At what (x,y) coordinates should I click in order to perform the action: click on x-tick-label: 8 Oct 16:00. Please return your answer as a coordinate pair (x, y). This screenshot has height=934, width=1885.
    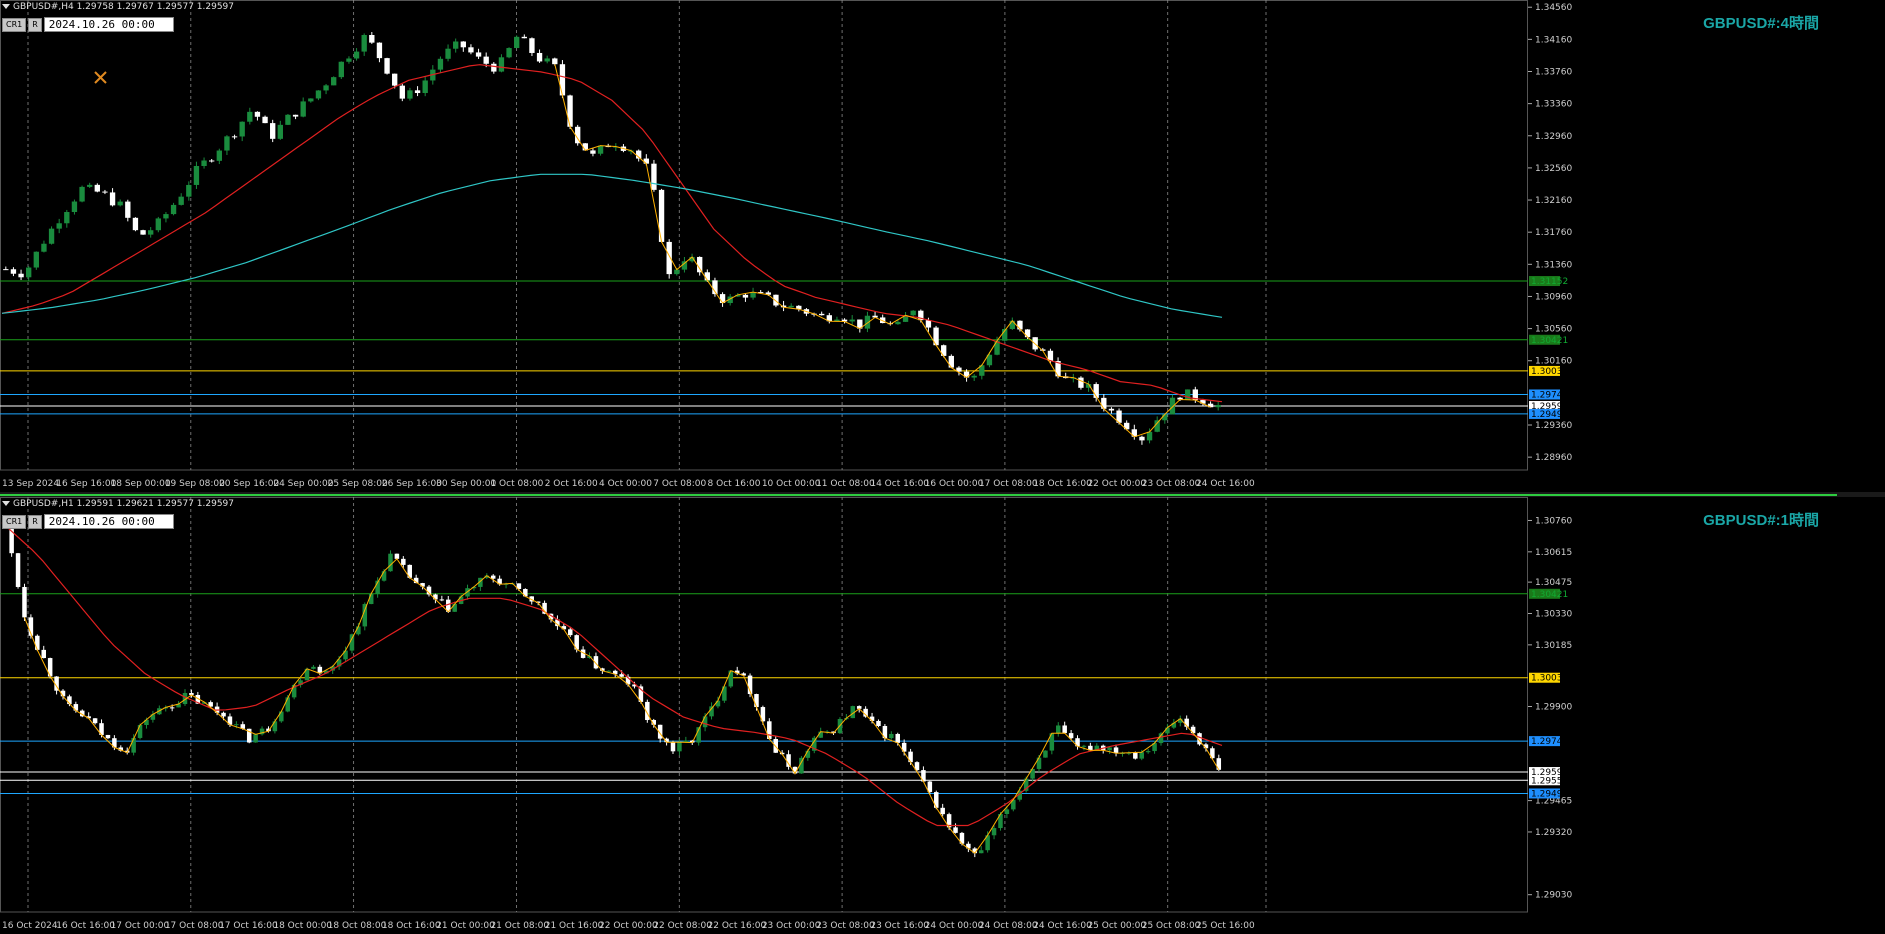
    Looking at the image, I should click on (734, 484).